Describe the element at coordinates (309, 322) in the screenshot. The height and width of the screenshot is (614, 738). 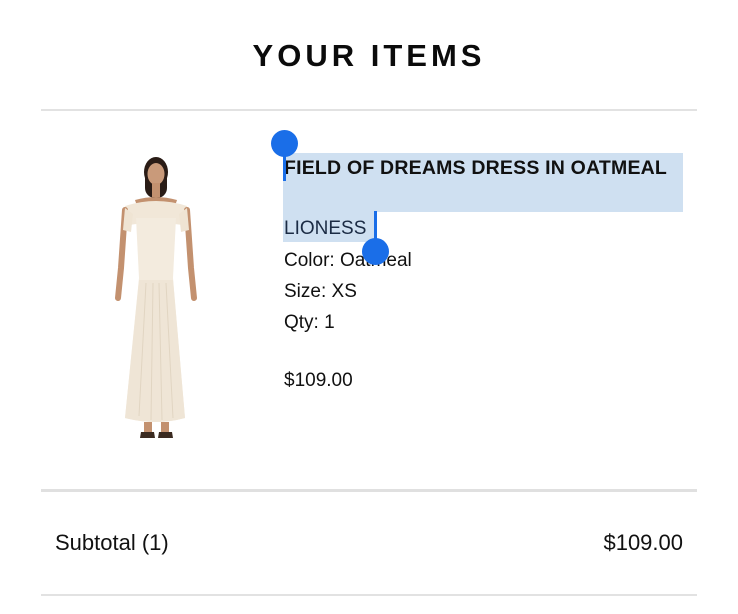
I see `product-quantity: Qty: 1` at that location.